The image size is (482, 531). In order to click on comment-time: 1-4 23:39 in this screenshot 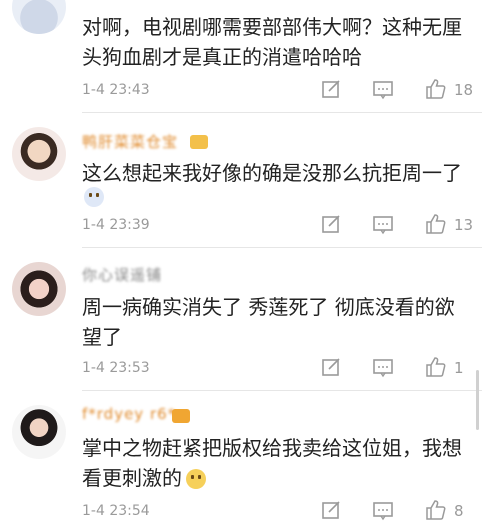, I will do `click(116, 225)`.